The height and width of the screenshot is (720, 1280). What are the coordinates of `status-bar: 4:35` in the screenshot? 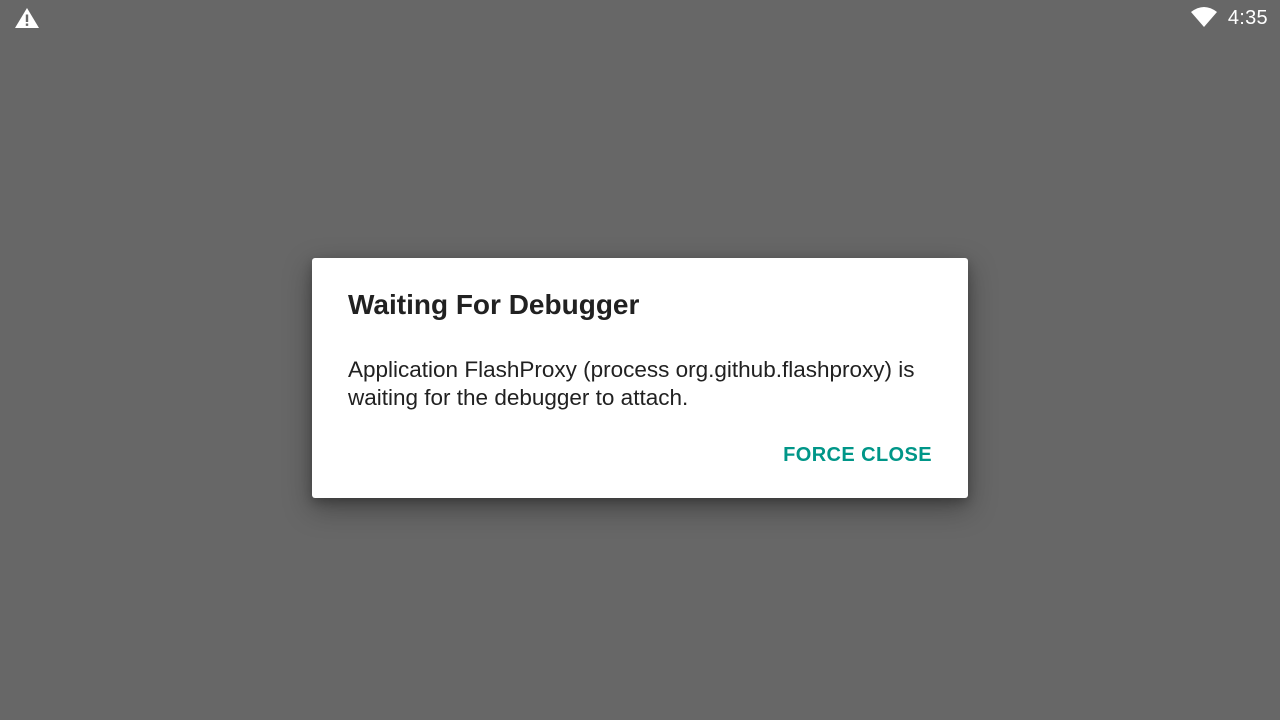 It's located at (640, 18).